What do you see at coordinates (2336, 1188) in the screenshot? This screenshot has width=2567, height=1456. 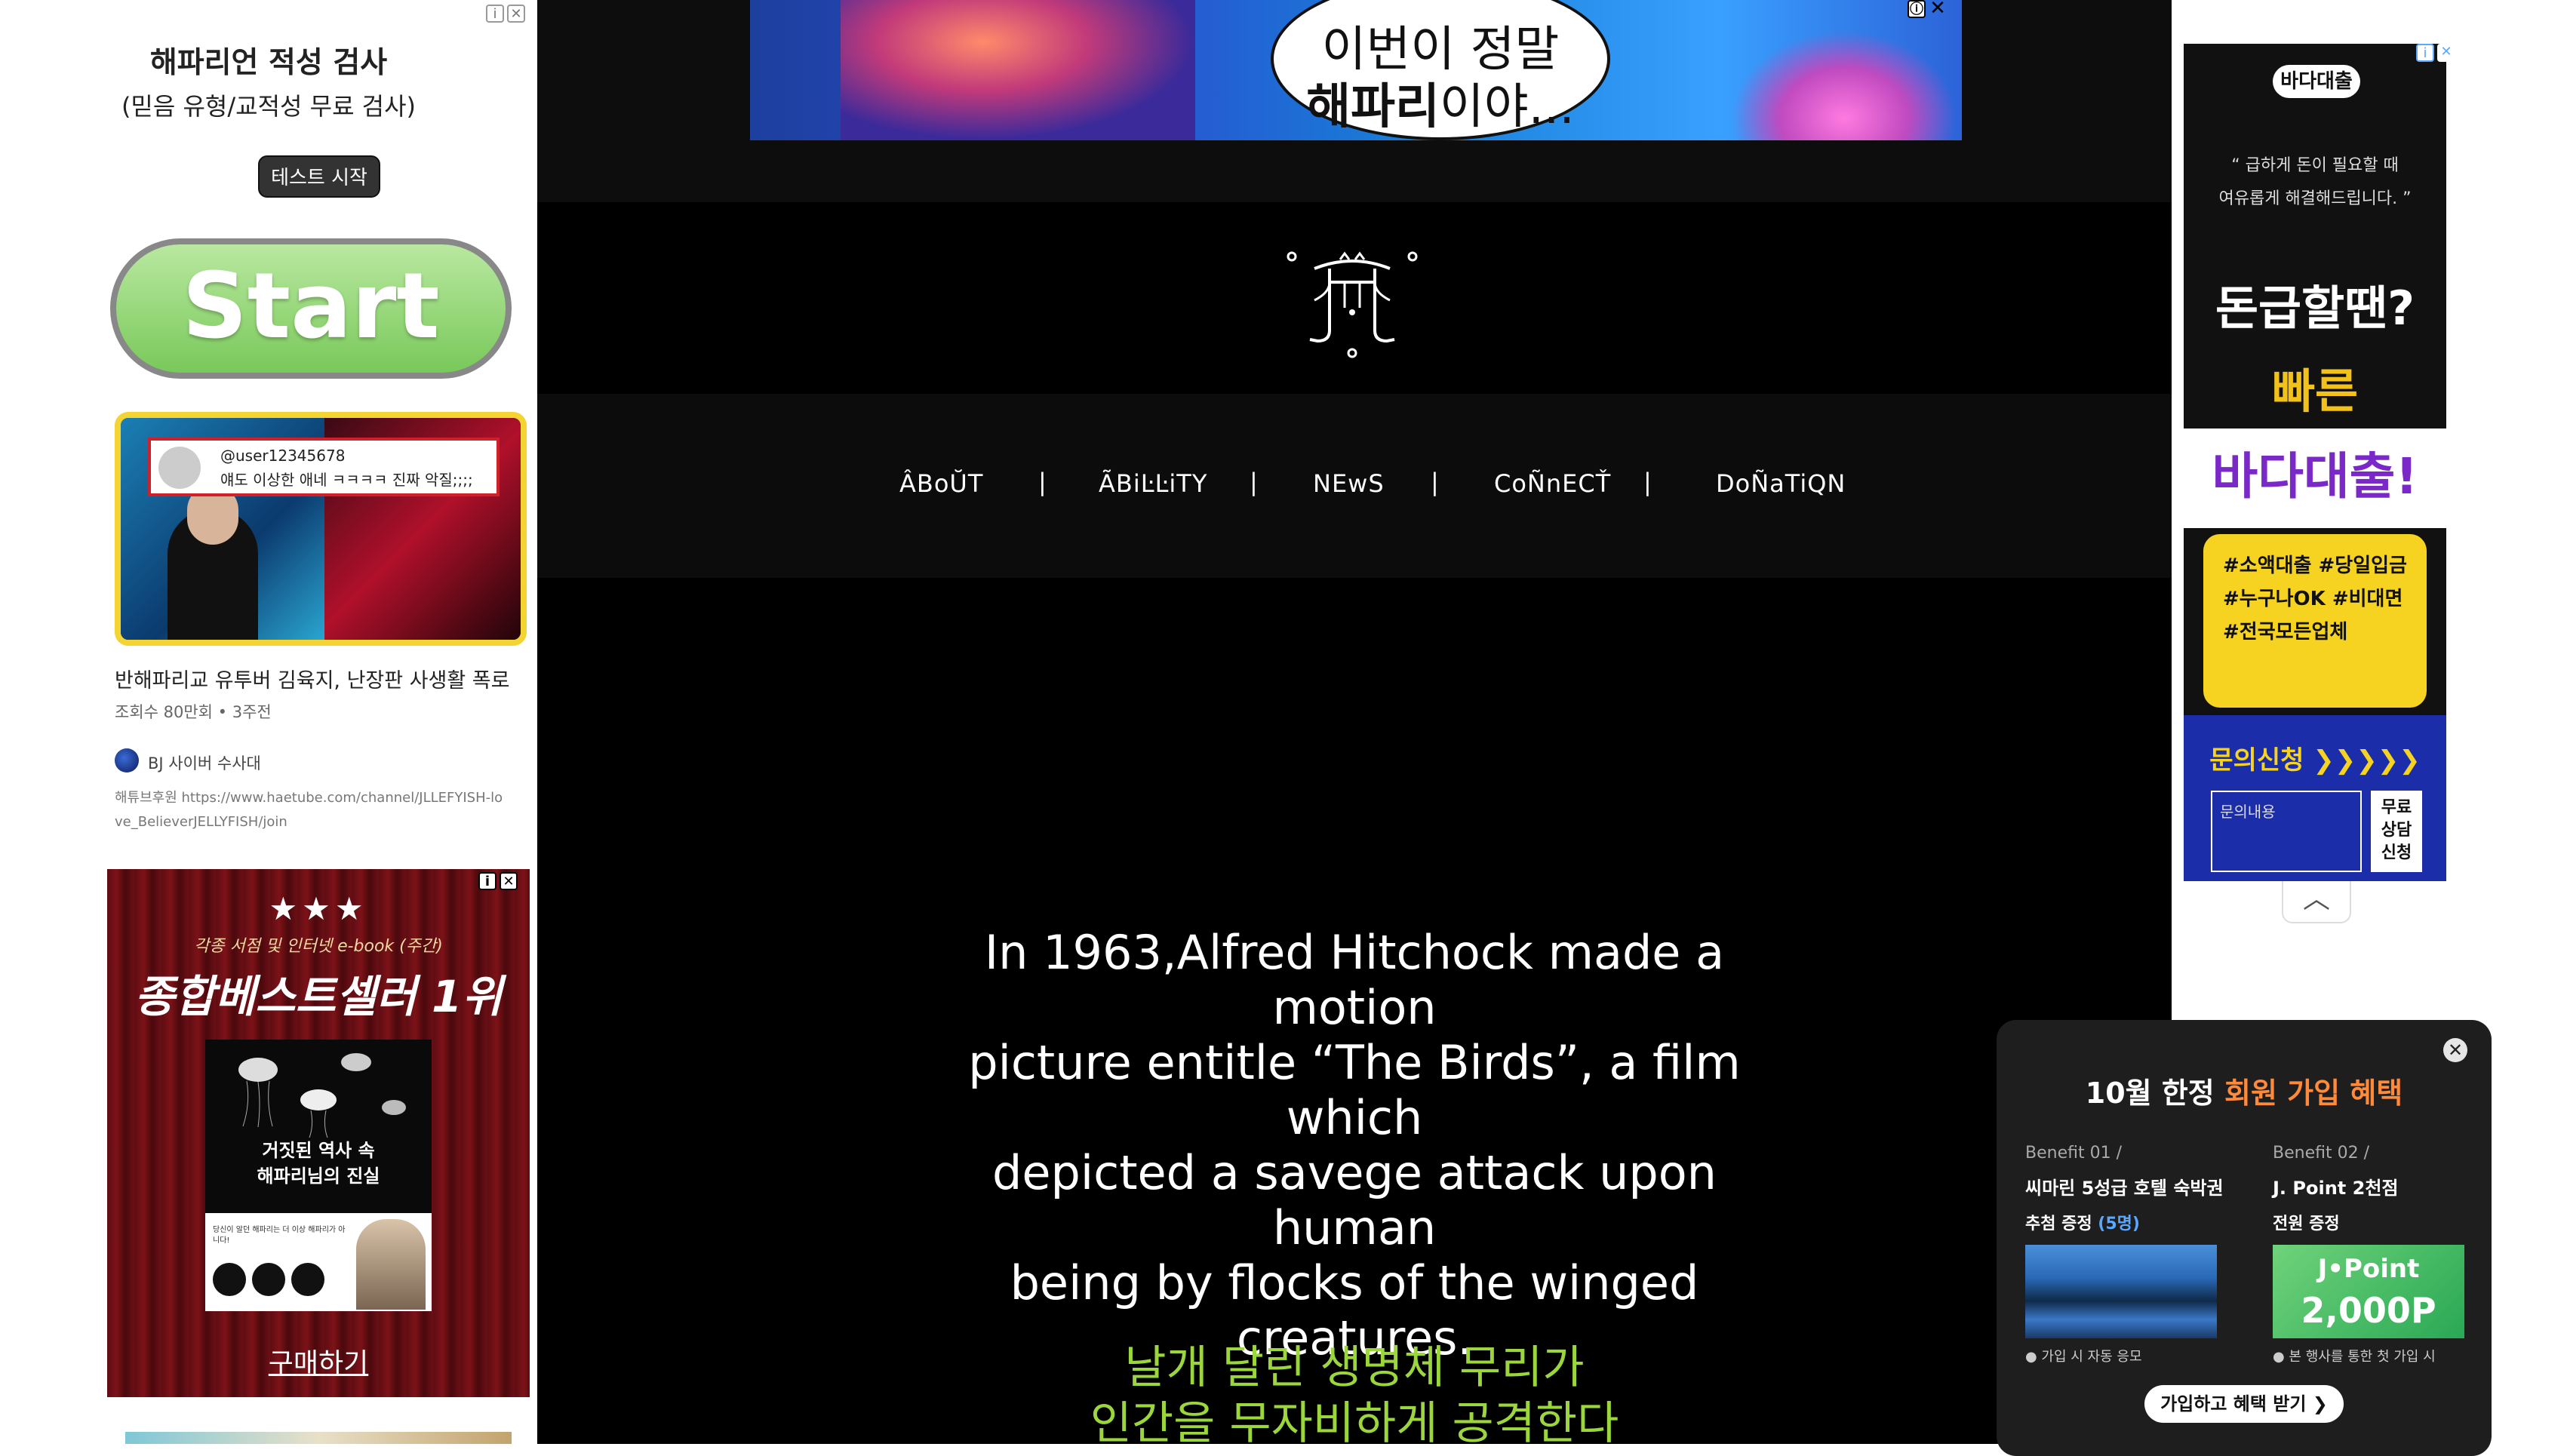 I see `benefit-name: J. Point 2천점` at bounding box center [2336, 1188].